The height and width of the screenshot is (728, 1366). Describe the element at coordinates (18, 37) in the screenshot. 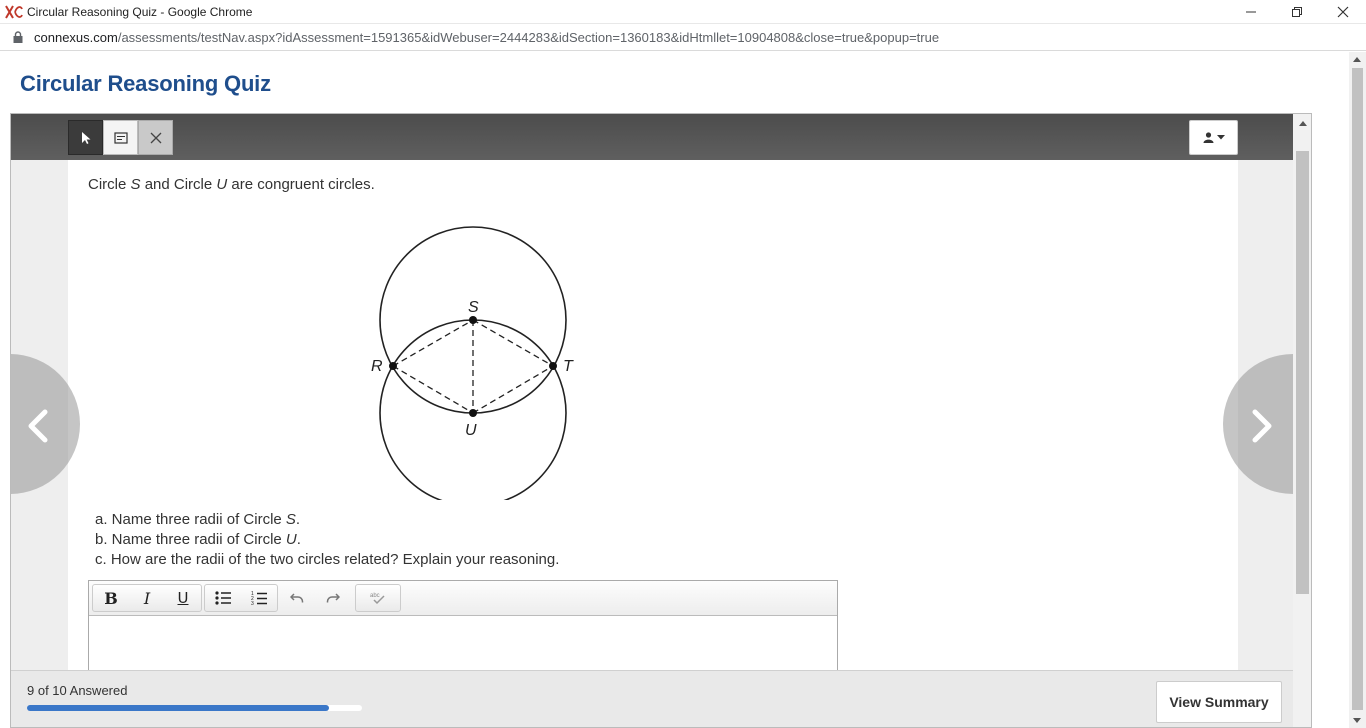

I see `lock-icon` at that location.